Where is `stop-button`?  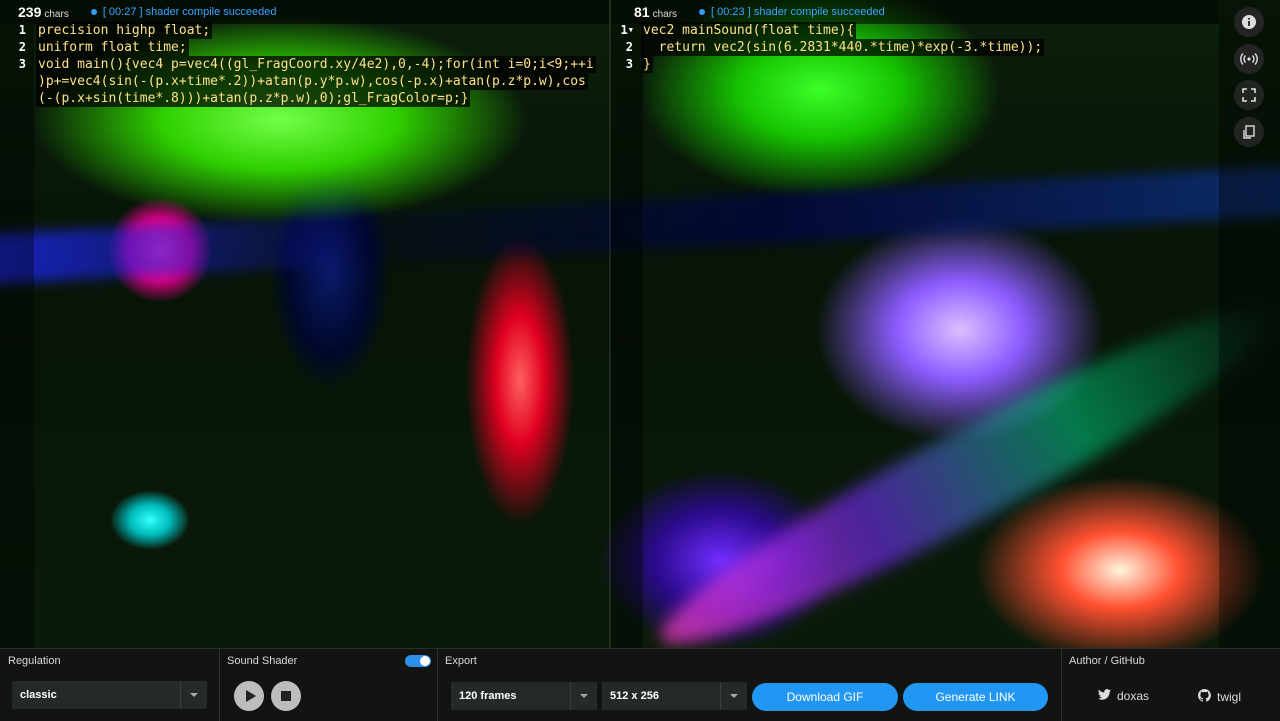
stop-button is located at coordinates (286, 696).